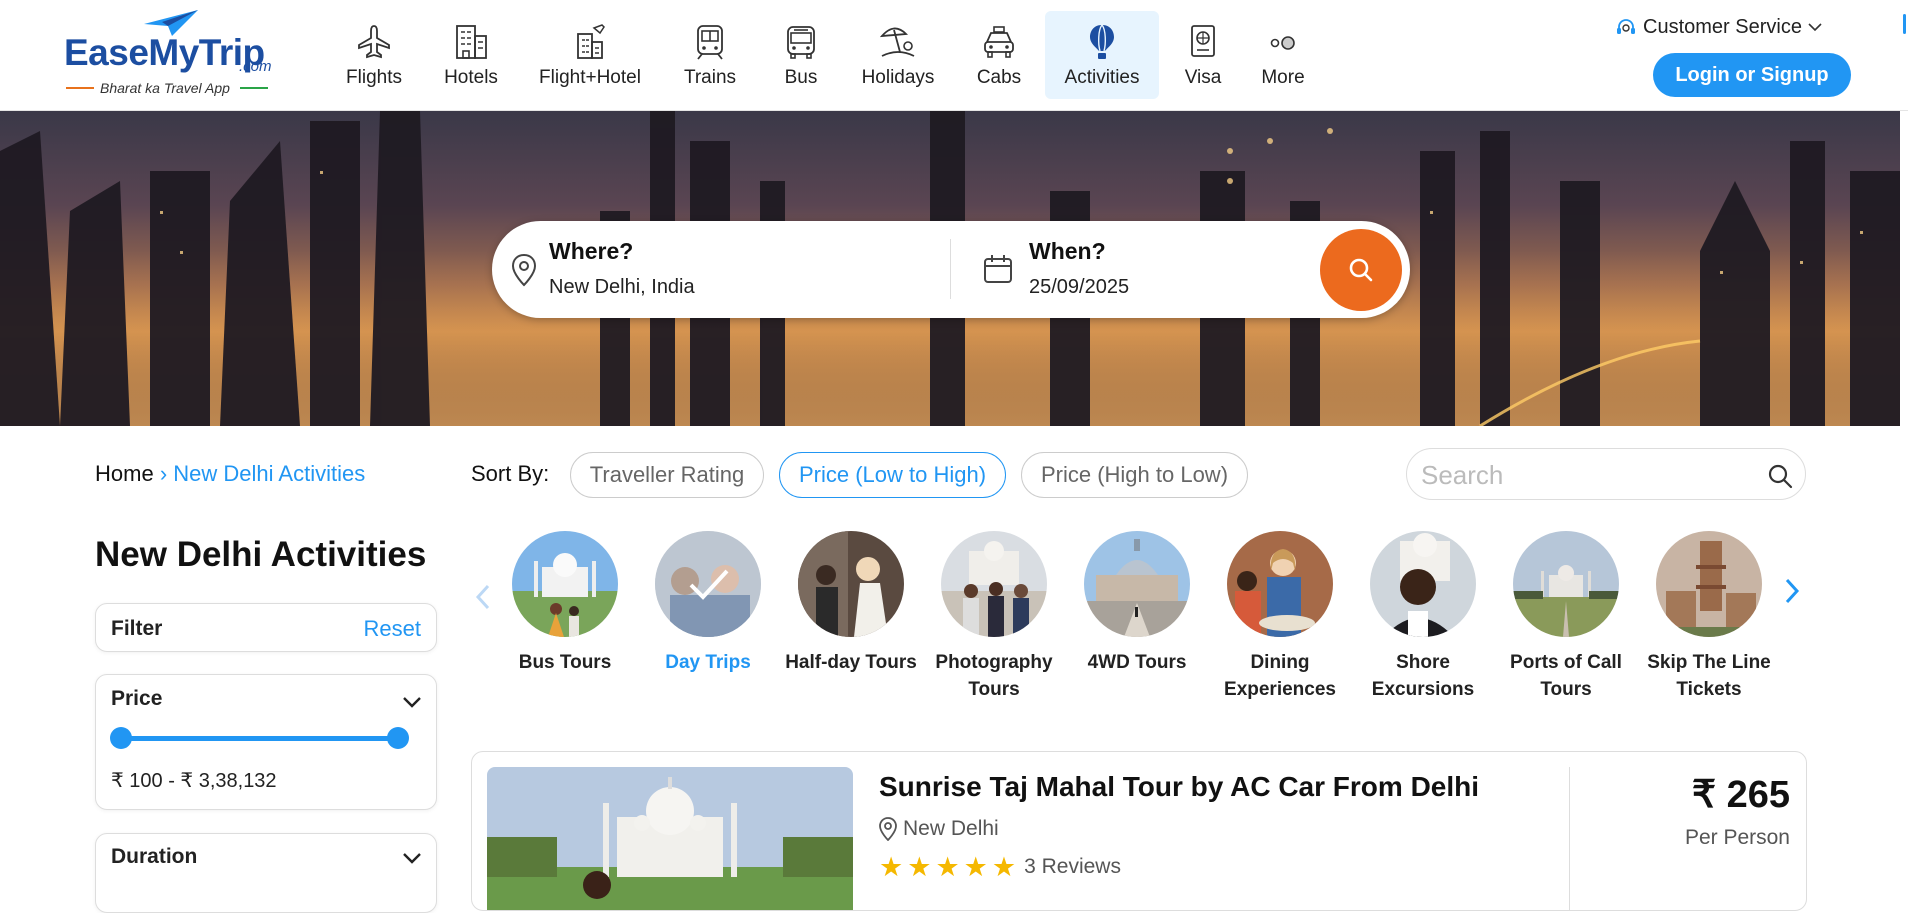 This screenshot has height=913, width=1908. What do you see at coordinates (1740, 795) in the screenshot?
I see `activity-price: ₹ 265` at bounding box center [1740, 795].